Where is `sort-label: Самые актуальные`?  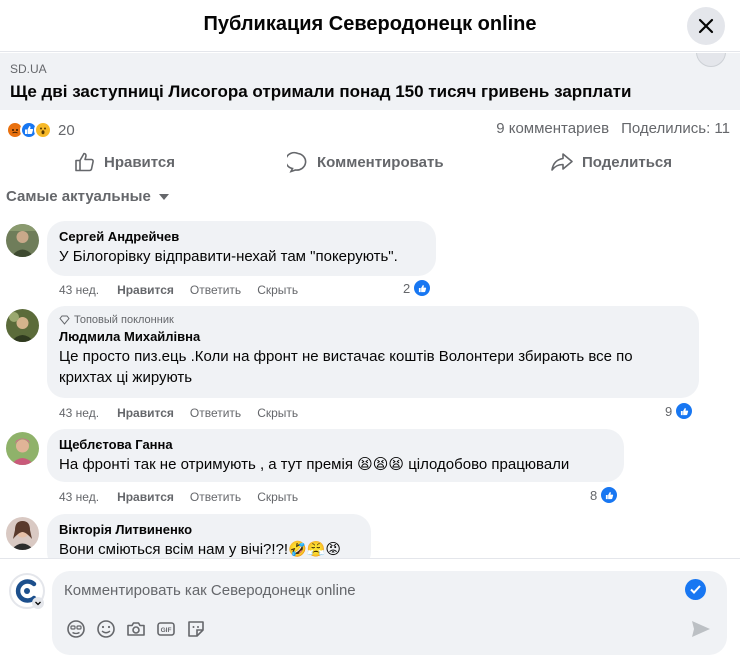 sort-label: Самые актуальные is located at coordinates (78, 196).